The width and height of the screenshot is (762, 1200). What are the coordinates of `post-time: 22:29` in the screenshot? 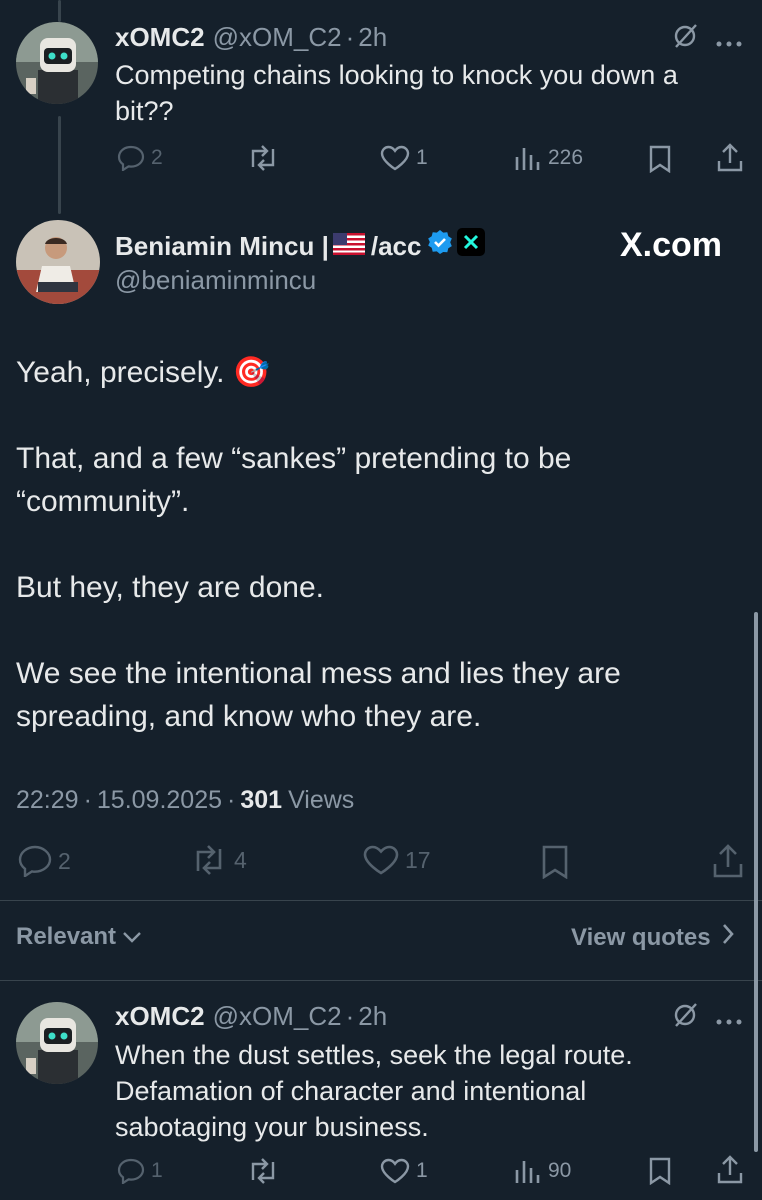 It's located at (47, 800).